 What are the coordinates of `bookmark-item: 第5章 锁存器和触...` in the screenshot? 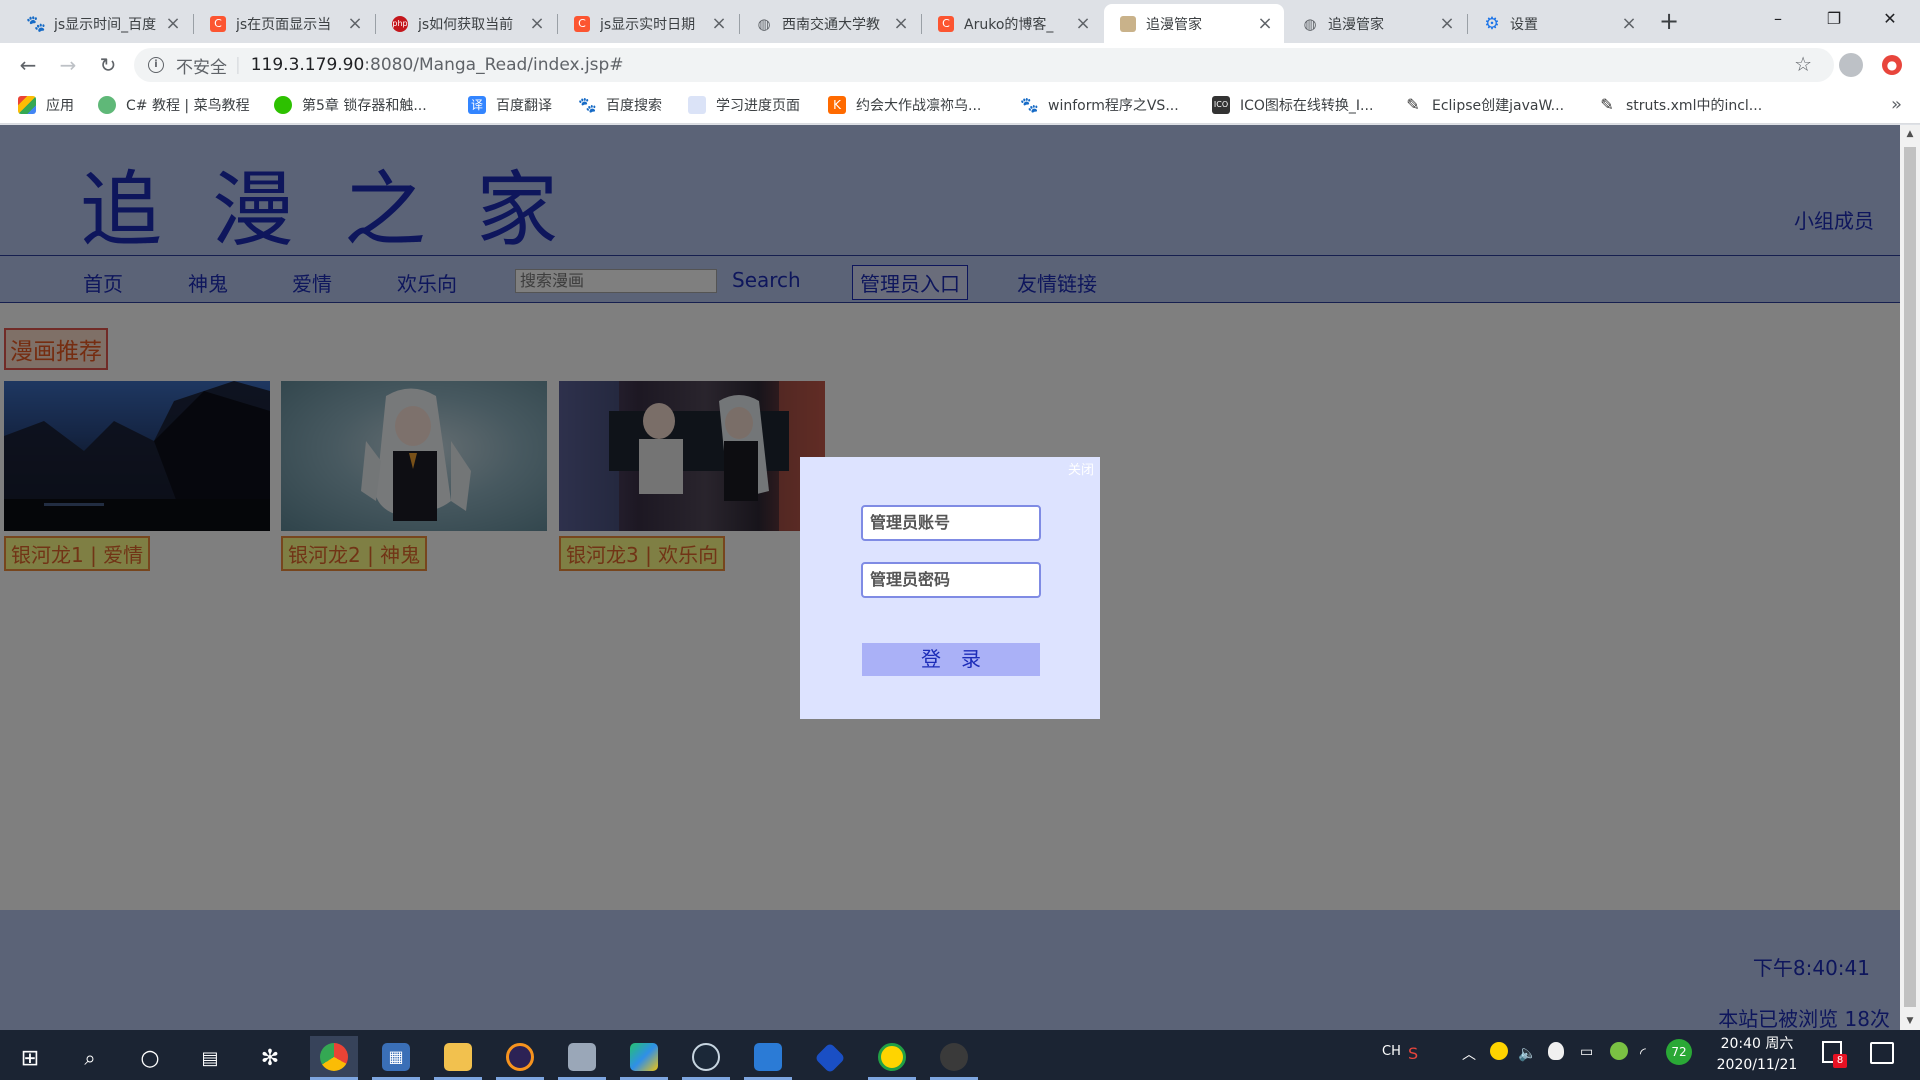 It's located at (350, 105).